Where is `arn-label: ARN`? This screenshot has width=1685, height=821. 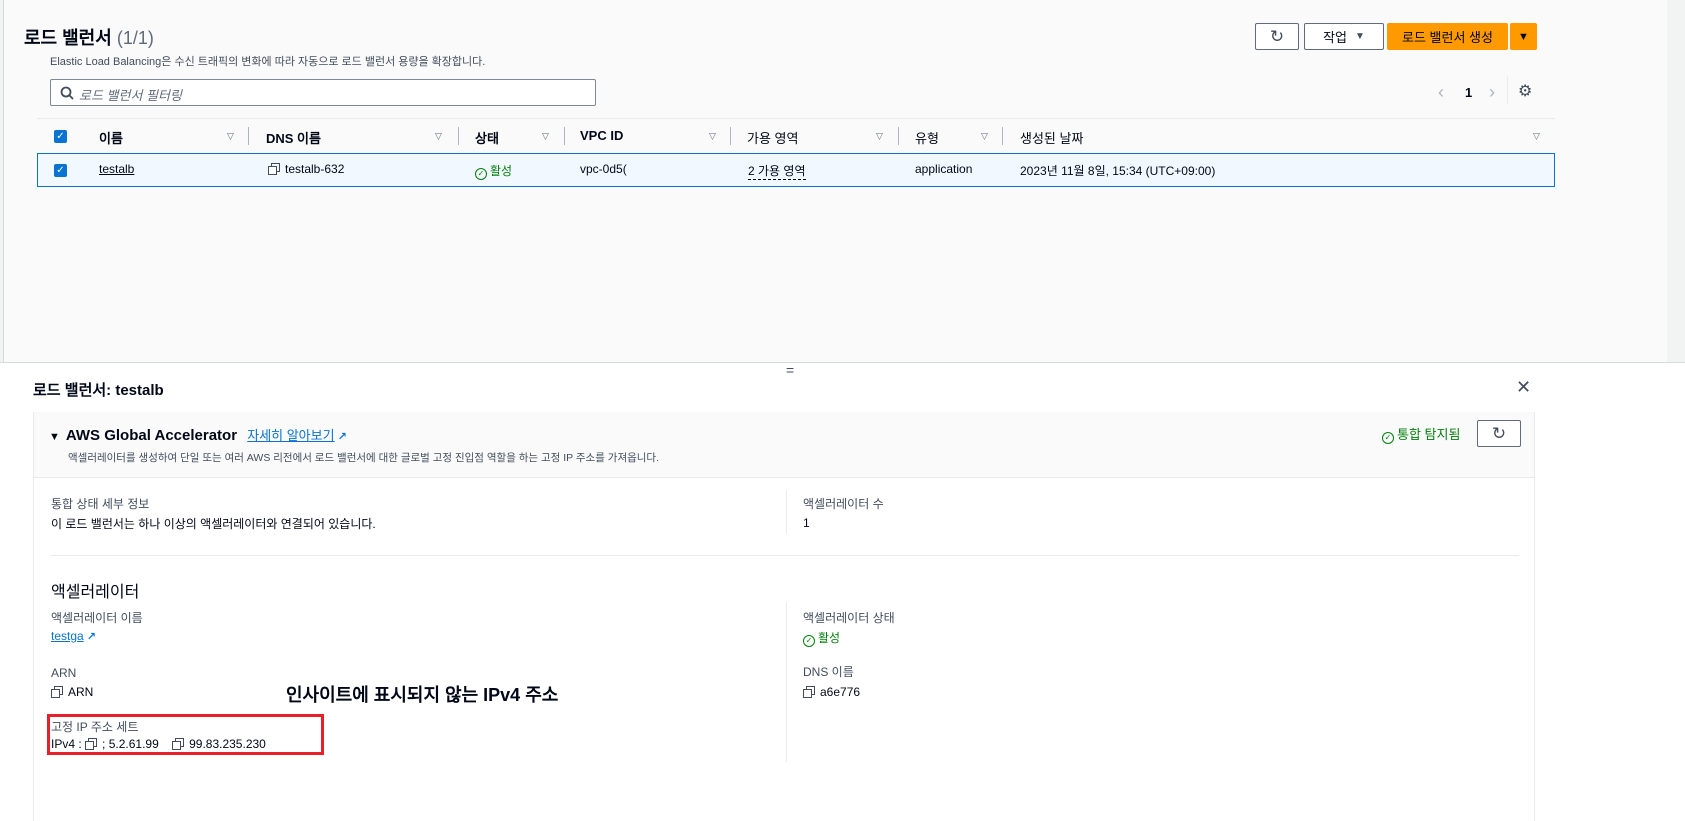 arn-label: ARN is located at coordinates (64, 673).